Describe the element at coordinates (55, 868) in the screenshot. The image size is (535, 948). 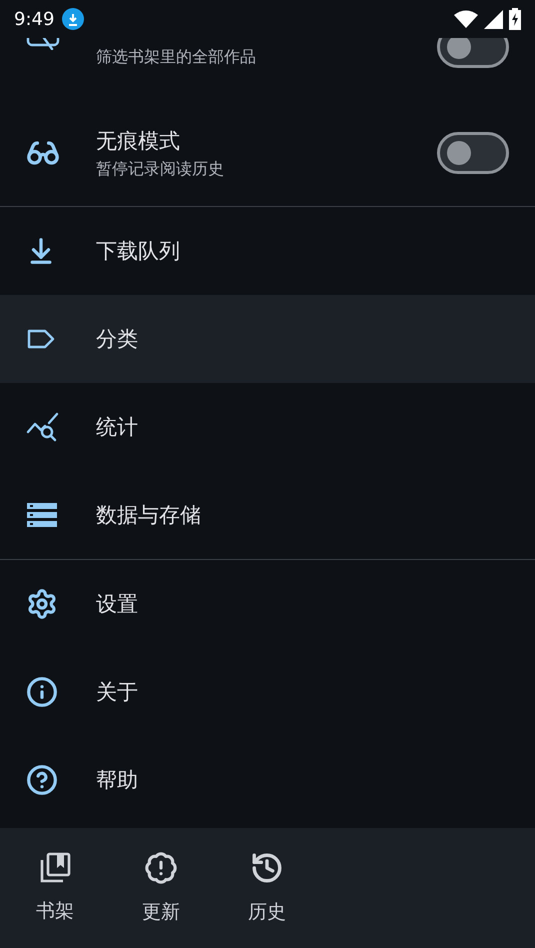
I see `library-icon` at that location.